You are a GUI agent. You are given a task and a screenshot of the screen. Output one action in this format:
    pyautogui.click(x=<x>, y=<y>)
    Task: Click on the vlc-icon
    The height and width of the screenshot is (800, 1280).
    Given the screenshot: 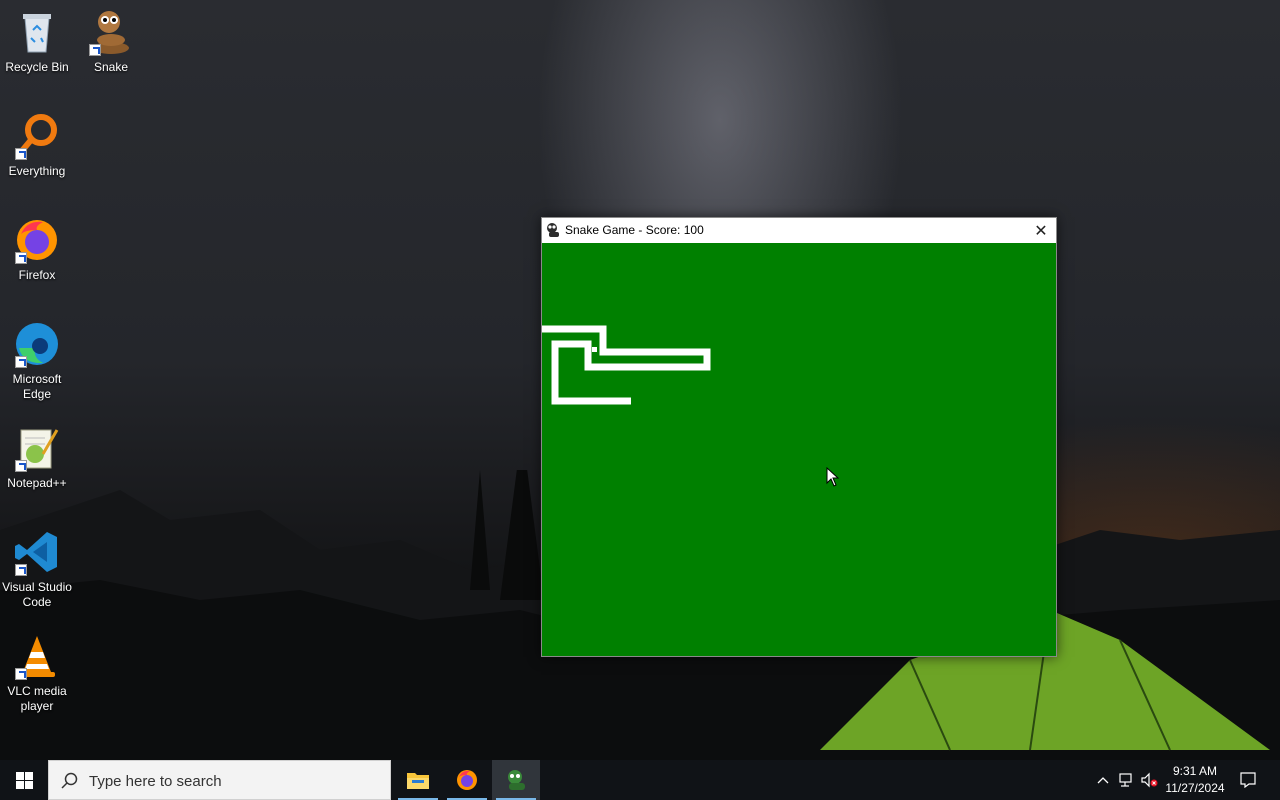 What is the action you would take?
    pyautogui.click(x=37, y=656)
    